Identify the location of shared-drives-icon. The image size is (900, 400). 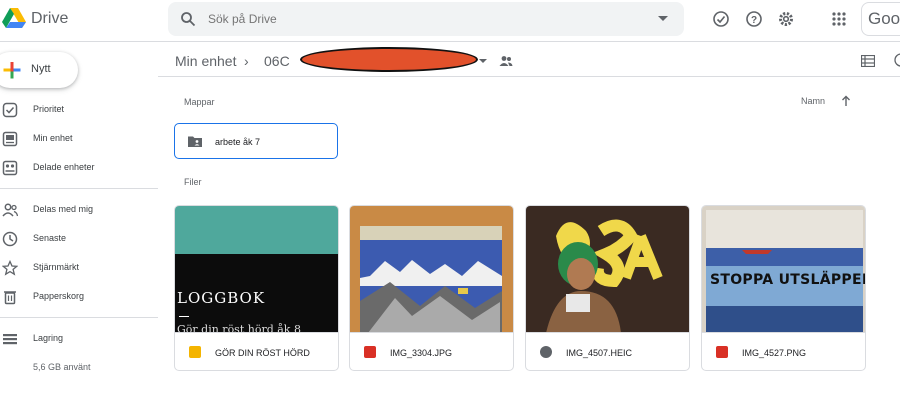
(10, 168).